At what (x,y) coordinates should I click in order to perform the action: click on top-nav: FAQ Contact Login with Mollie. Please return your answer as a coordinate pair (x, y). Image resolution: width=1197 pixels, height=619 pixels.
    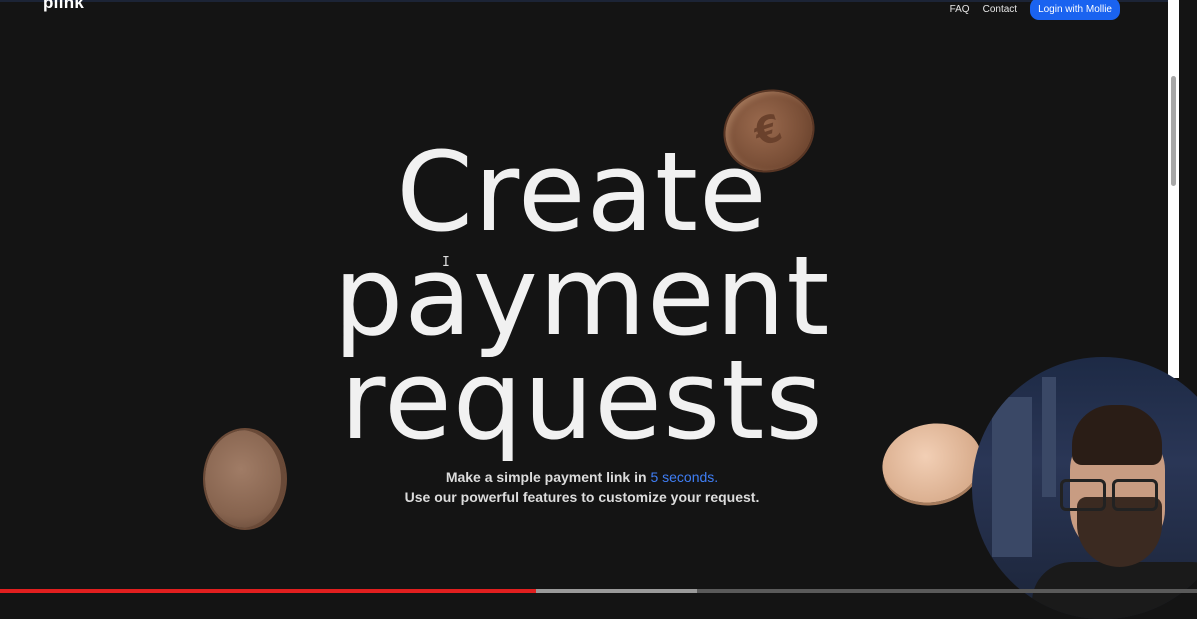
    Looking at the image, I should click on (1035, 10).